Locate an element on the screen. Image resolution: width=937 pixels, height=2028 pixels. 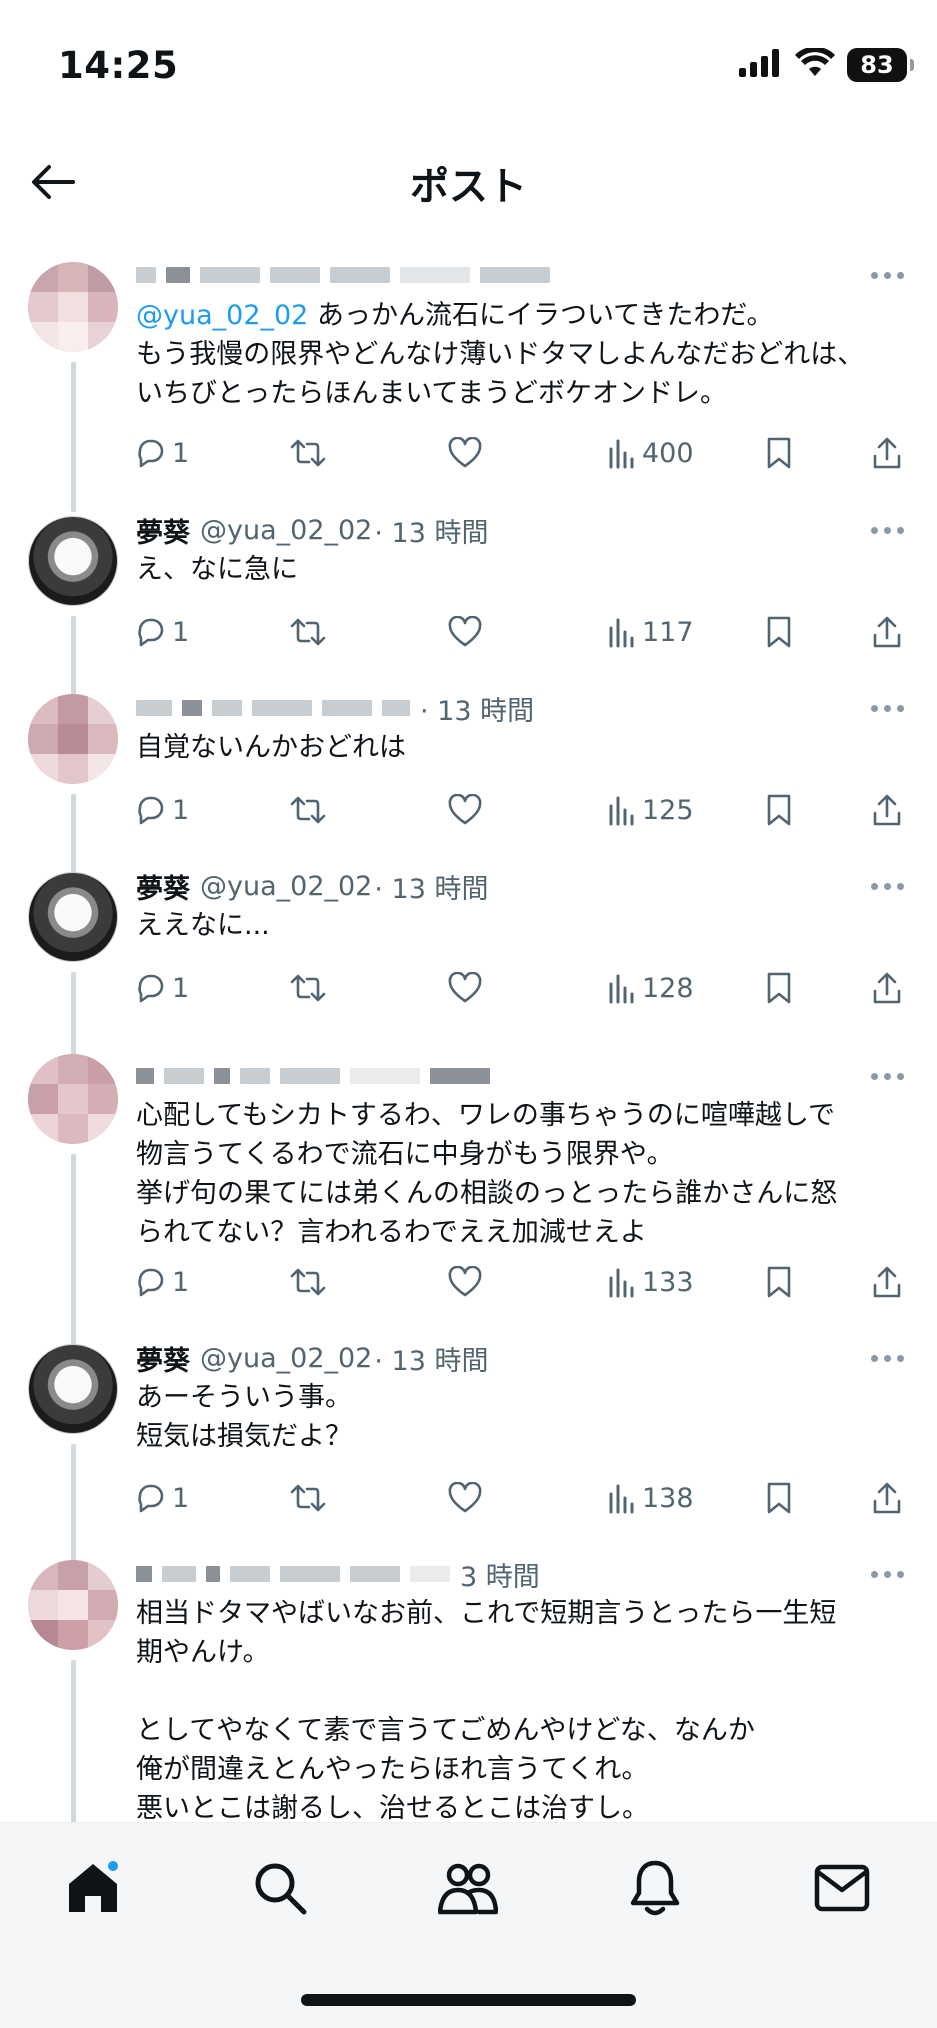
views-button: 133 is located at coordinates (651, 1282).